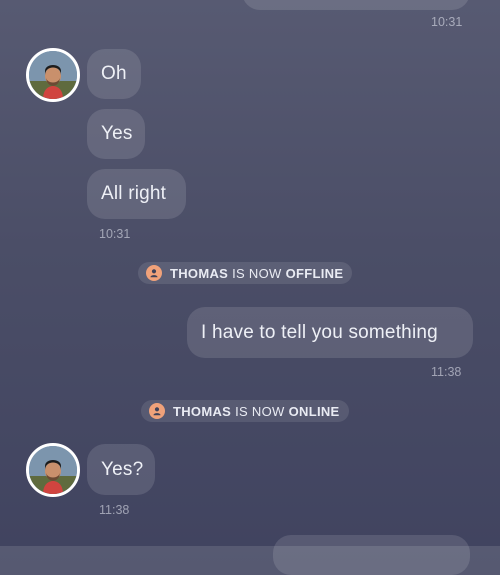 The height and width of the screenshot is (575, 500). What do you see at coordinates (314, 273) in the screenshot?
I see `status-state: OFFLINE` at bounding box center [314, 273].